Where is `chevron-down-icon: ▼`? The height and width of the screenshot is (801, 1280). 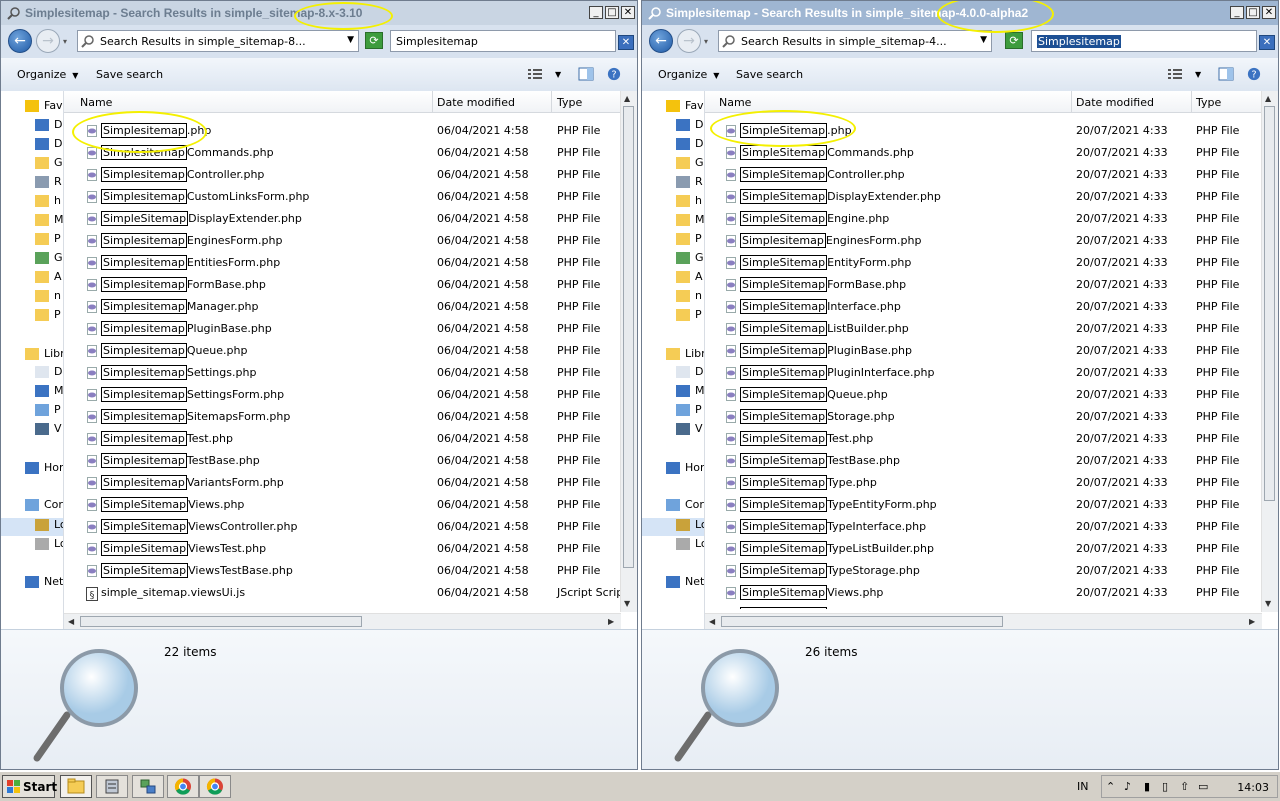
chevron-down-icon: ▼ is located at coordinates (558, 74).